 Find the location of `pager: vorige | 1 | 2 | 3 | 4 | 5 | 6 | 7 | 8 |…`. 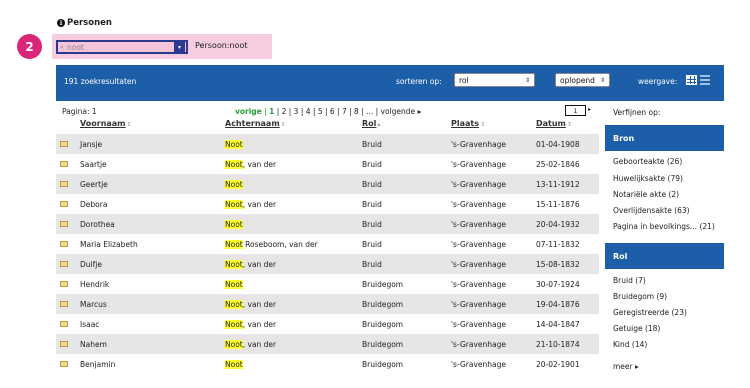

pager: vorige | 1 | 2 | 3 | 4 | 5 | 6 | 7 | 8 |… is located at coordinates (328, 111).